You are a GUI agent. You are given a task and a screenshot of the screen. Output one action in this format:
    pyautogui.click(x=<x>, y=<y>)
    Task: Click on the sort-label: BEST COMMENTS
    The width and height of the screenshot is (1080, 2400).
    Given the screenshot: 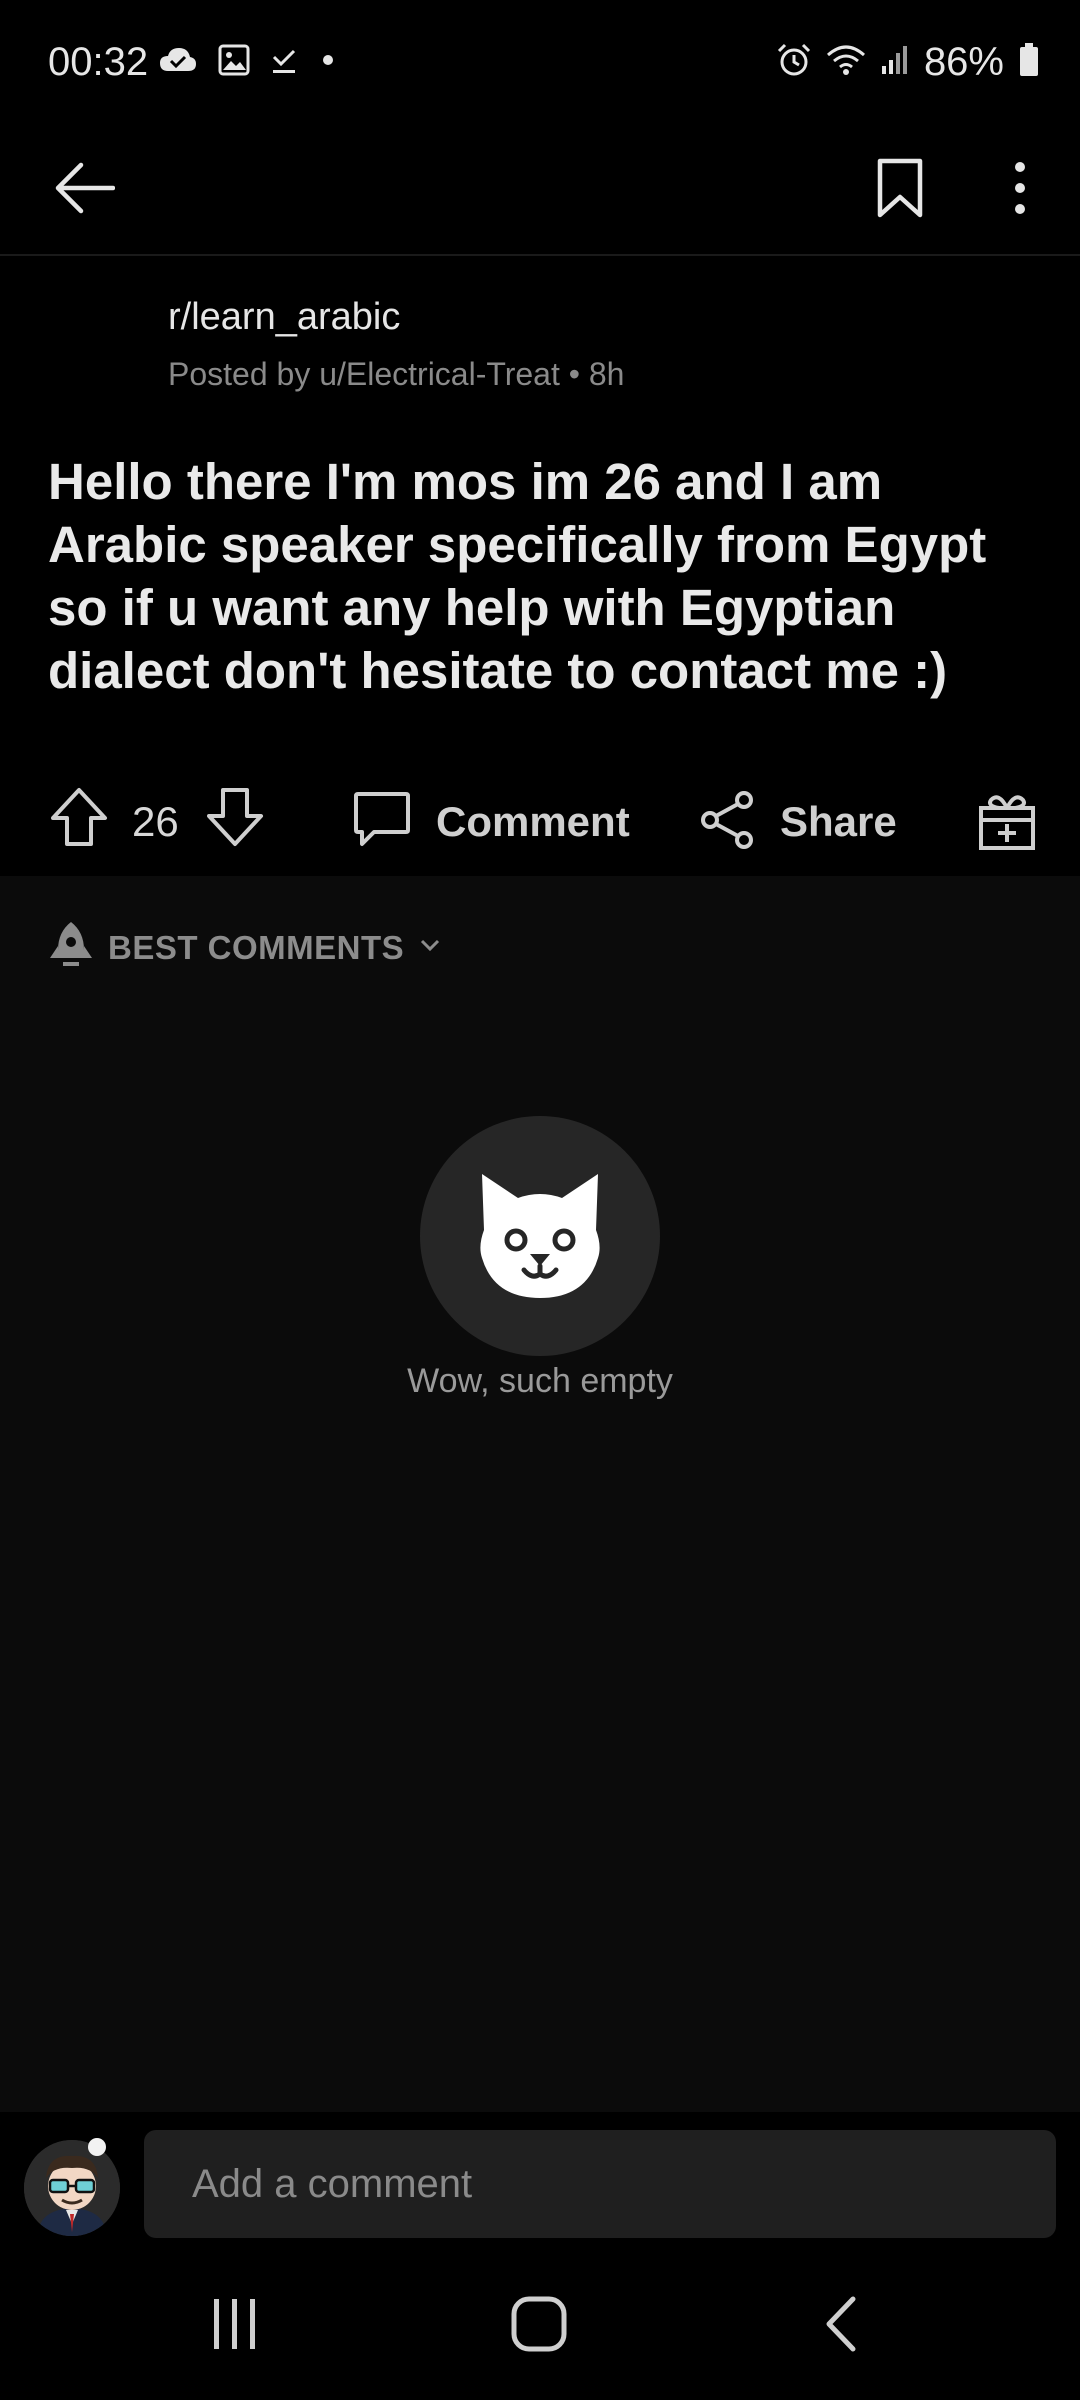 What is the action you would take?
    pyautogui.click(x=256, y=947)
    